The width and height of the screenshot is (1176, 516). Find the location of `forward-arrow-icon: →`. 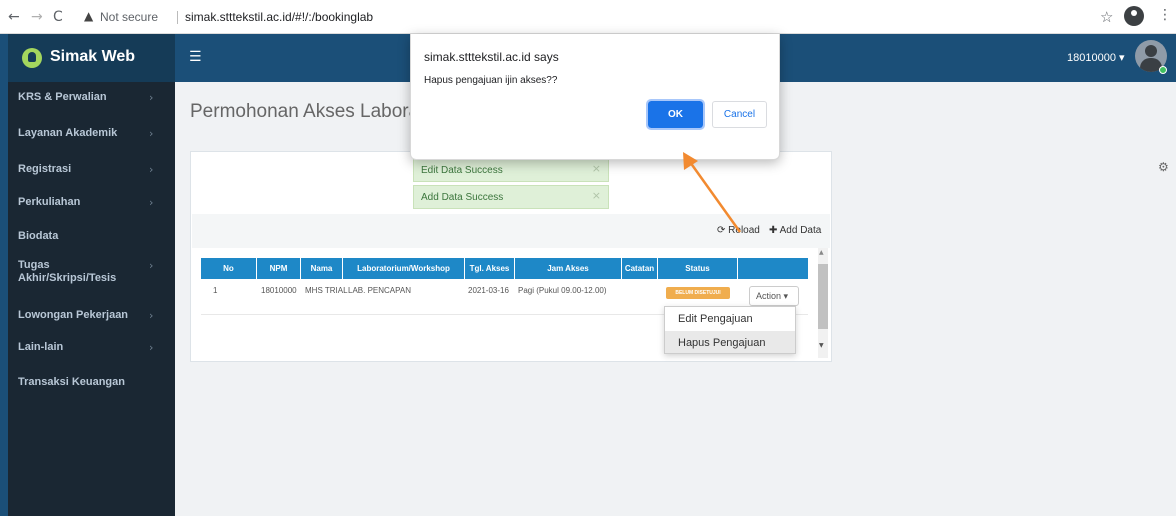

forward-arrow-icon: → is located at coordinates (37, 17).